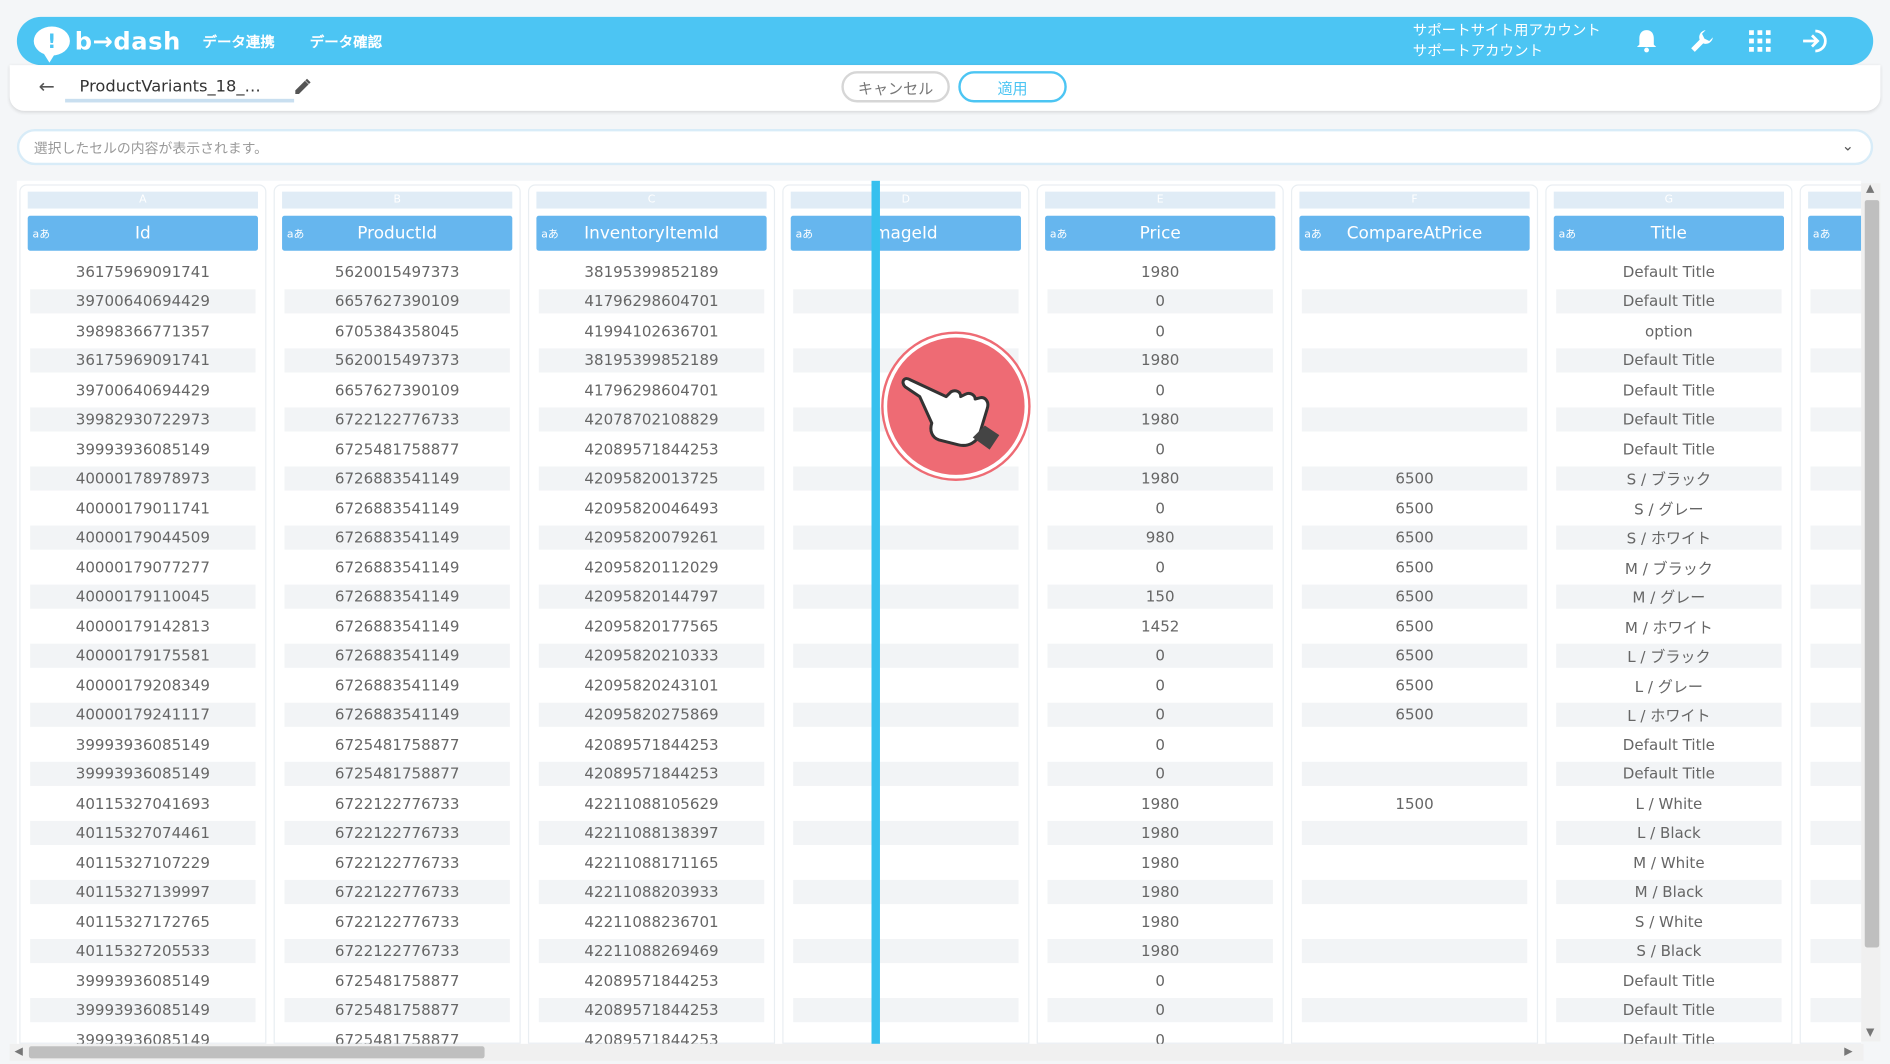 This screenshot has height=1064, width=1890. Describe the element at coordinates (945, 147) in the screenshot. I see `cell-content-bar: 選択したセルの内容が表示されます。 ⌄` at that location.